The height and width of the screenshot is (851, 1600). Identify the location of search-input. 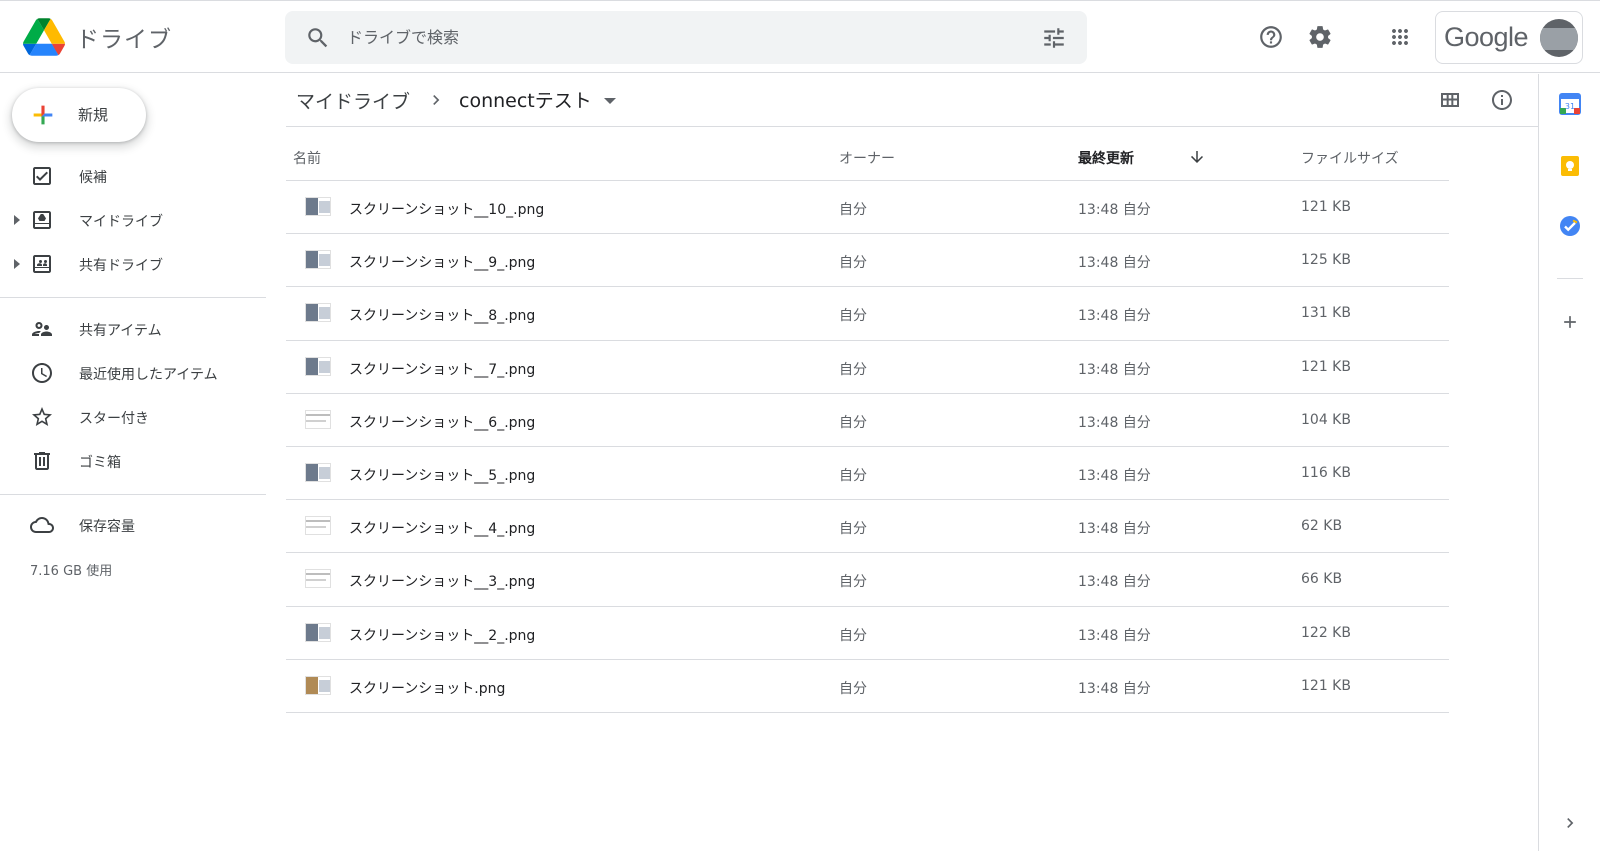
(677, 37).